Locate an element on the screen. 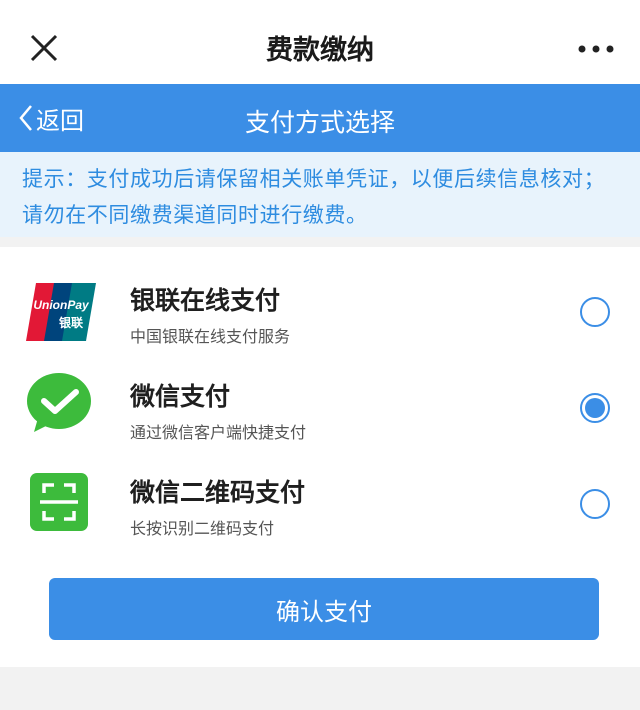 This screenshot has height=710, width=640. title-bar: 费款缴纳 is located at coordinates (320, 42).